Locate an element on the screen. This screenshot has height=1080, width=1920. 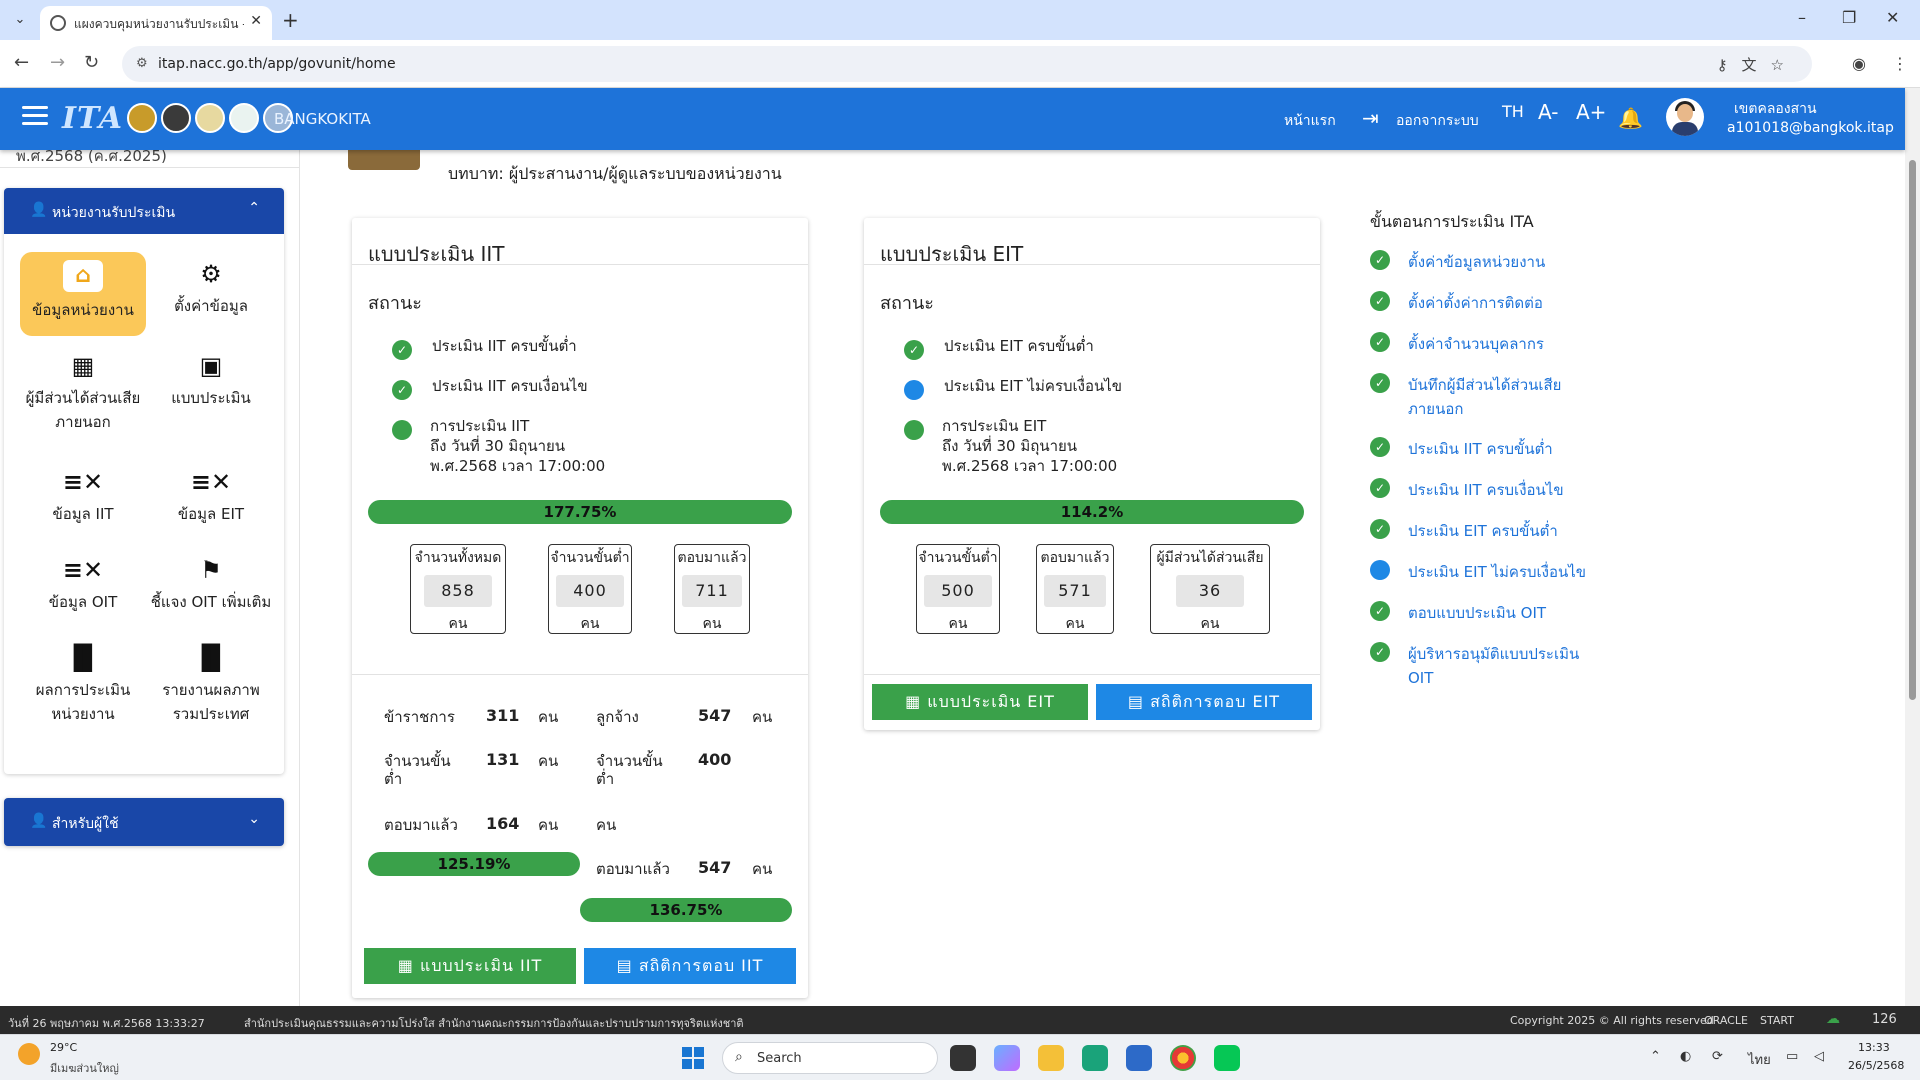
sidebar-item-national-report: ▐▌ รายงานผลภาพ รวมประเทศ is located at coordinates (211, 685).